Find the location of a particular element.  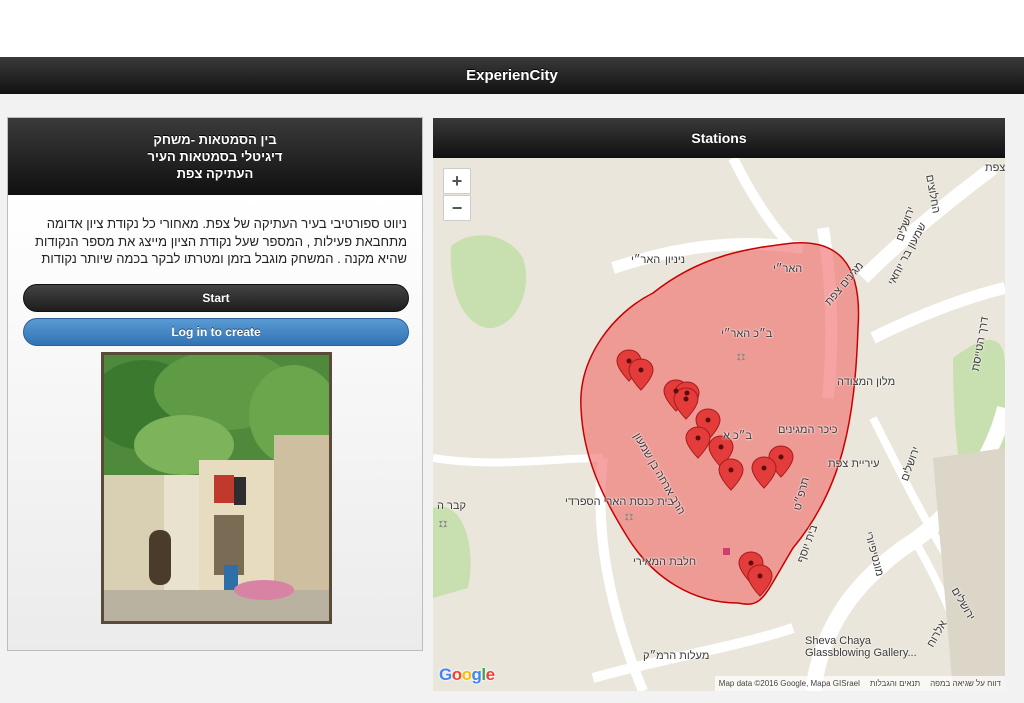

stations-header: Stations is located at coordinates (719, 138).